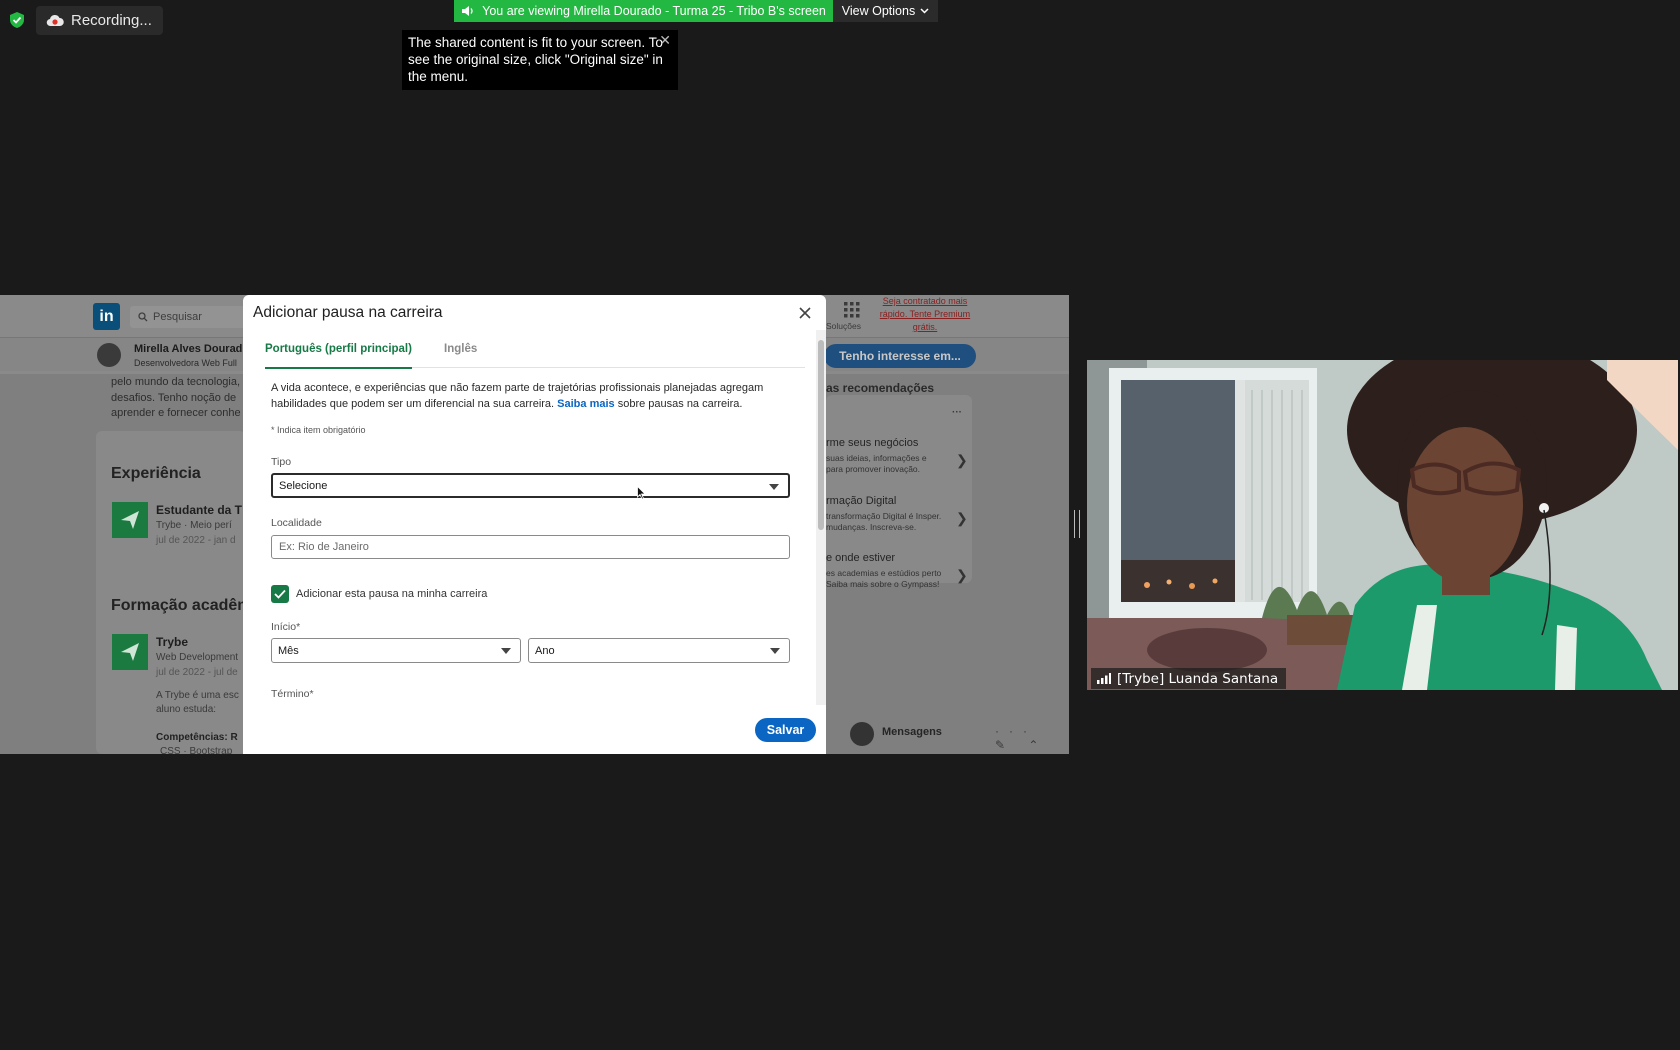 Image resolution: width=1680 pixels, height=1050 pixels. I want to click on about-line: desafios. Tenho noção de, so click(174, 398).